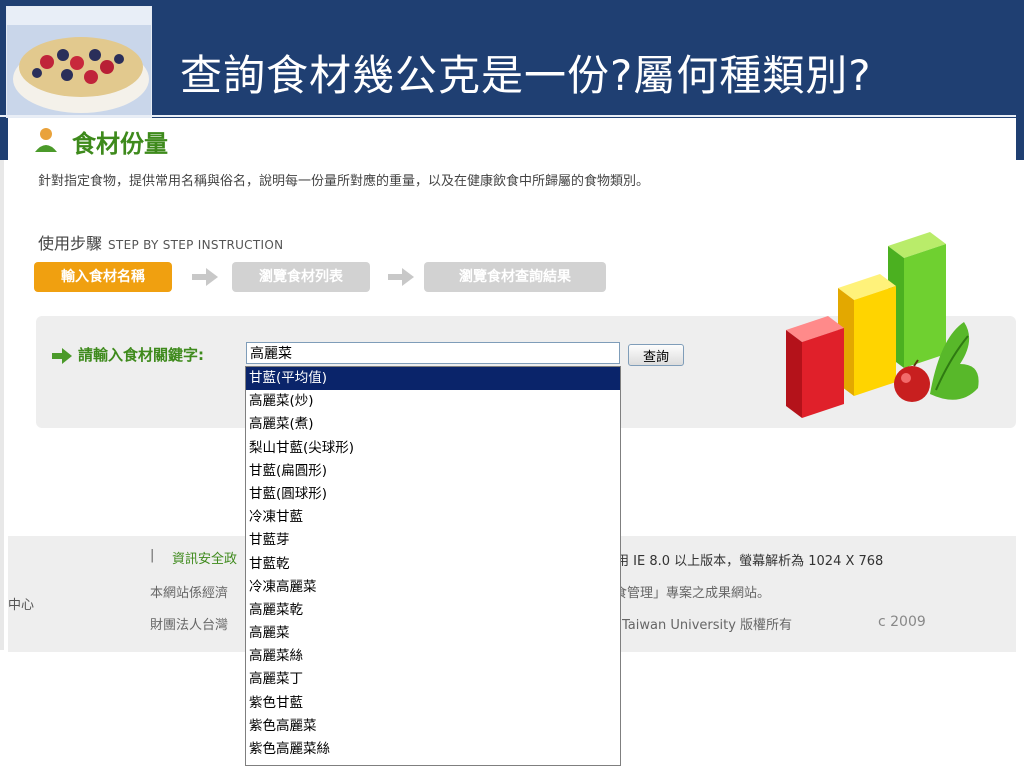  What do you see at coordinates (433, 401) in the screenshot?
I see `autocomplete-option: 高麗菜(炒)` at bounding box center [433, 401].